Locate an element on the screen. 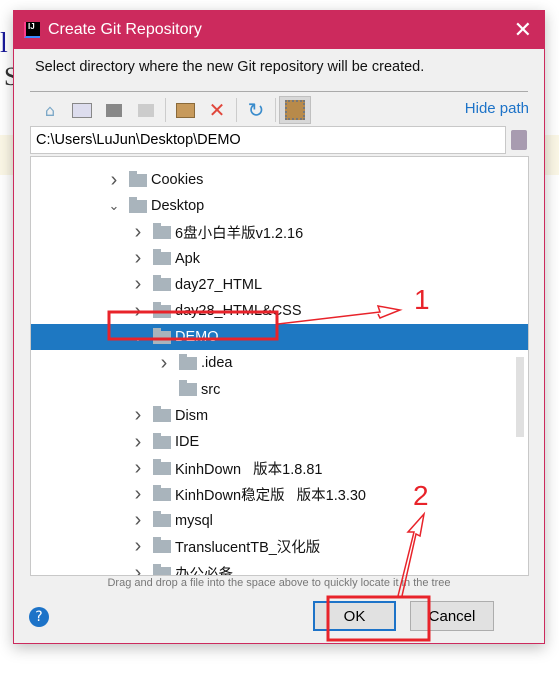 The width and height of the screenshot is (559, 688). tree-item-label: .idea is located at coordinates (217, 363).